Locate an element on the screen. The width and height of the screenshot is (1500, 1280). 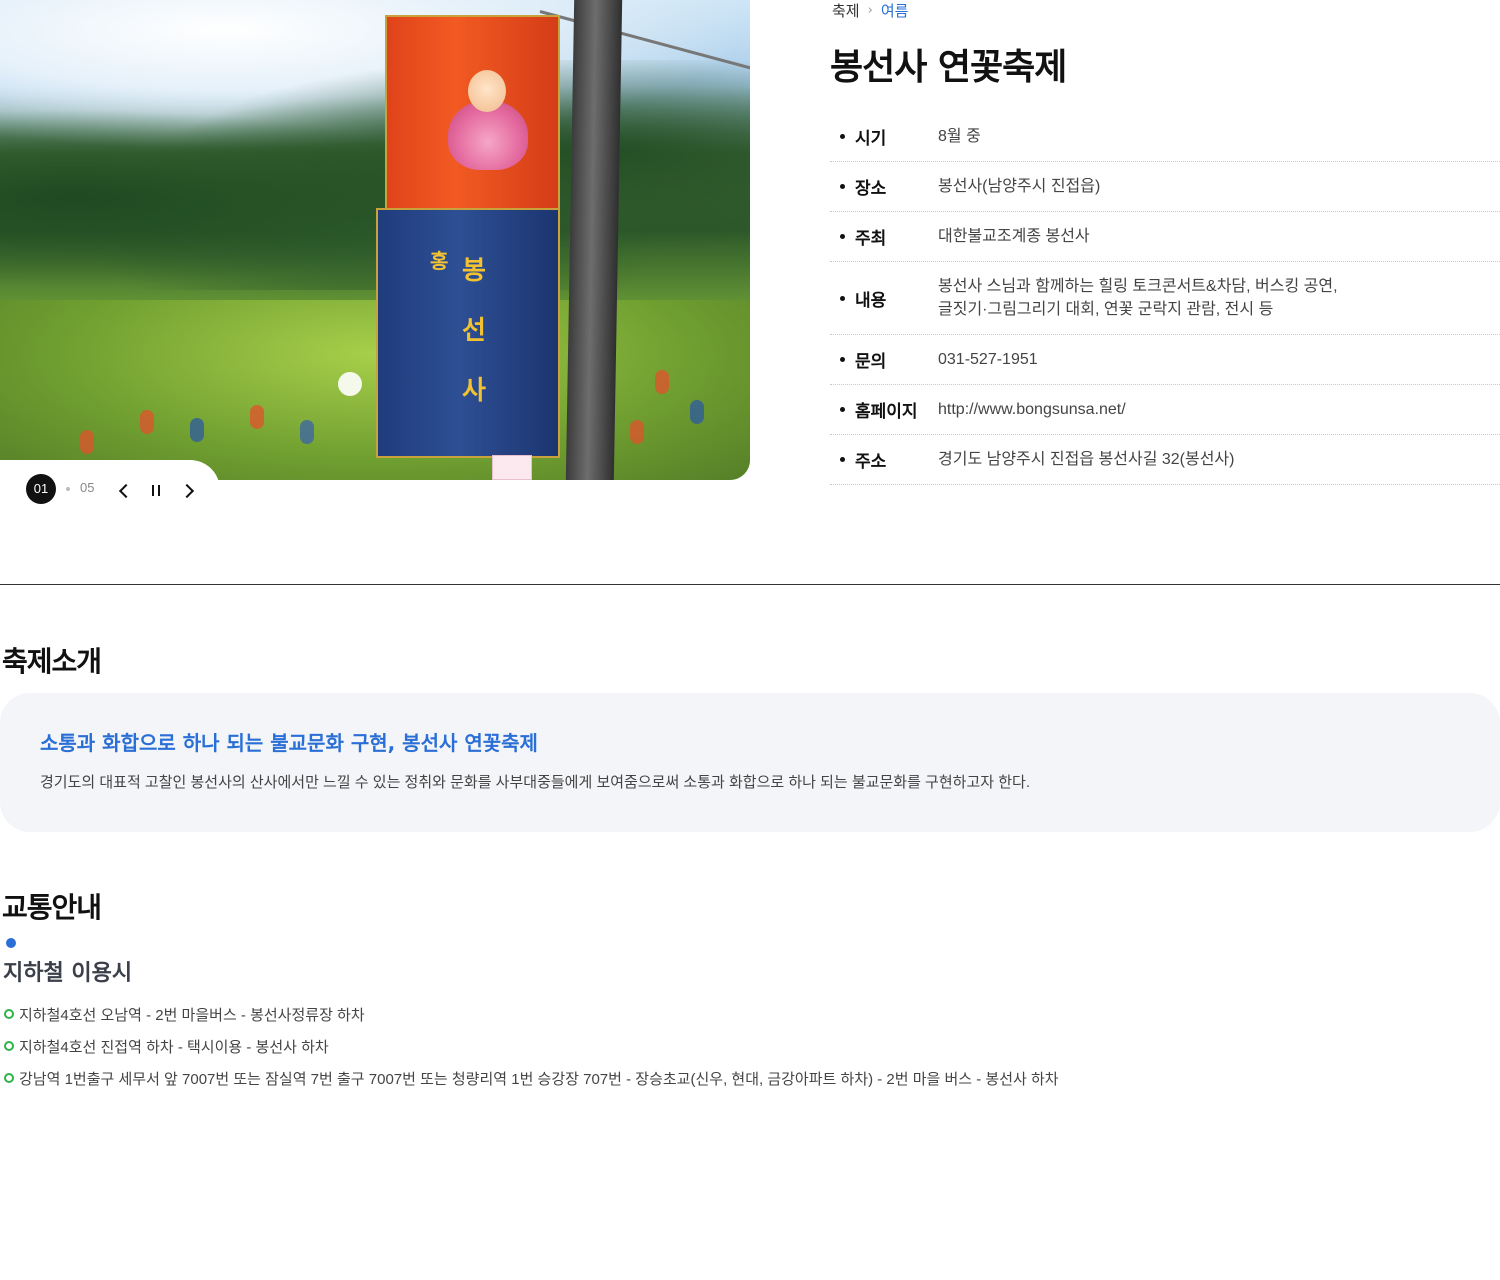
info-label: 문의 is located at coordinates (871, 362).